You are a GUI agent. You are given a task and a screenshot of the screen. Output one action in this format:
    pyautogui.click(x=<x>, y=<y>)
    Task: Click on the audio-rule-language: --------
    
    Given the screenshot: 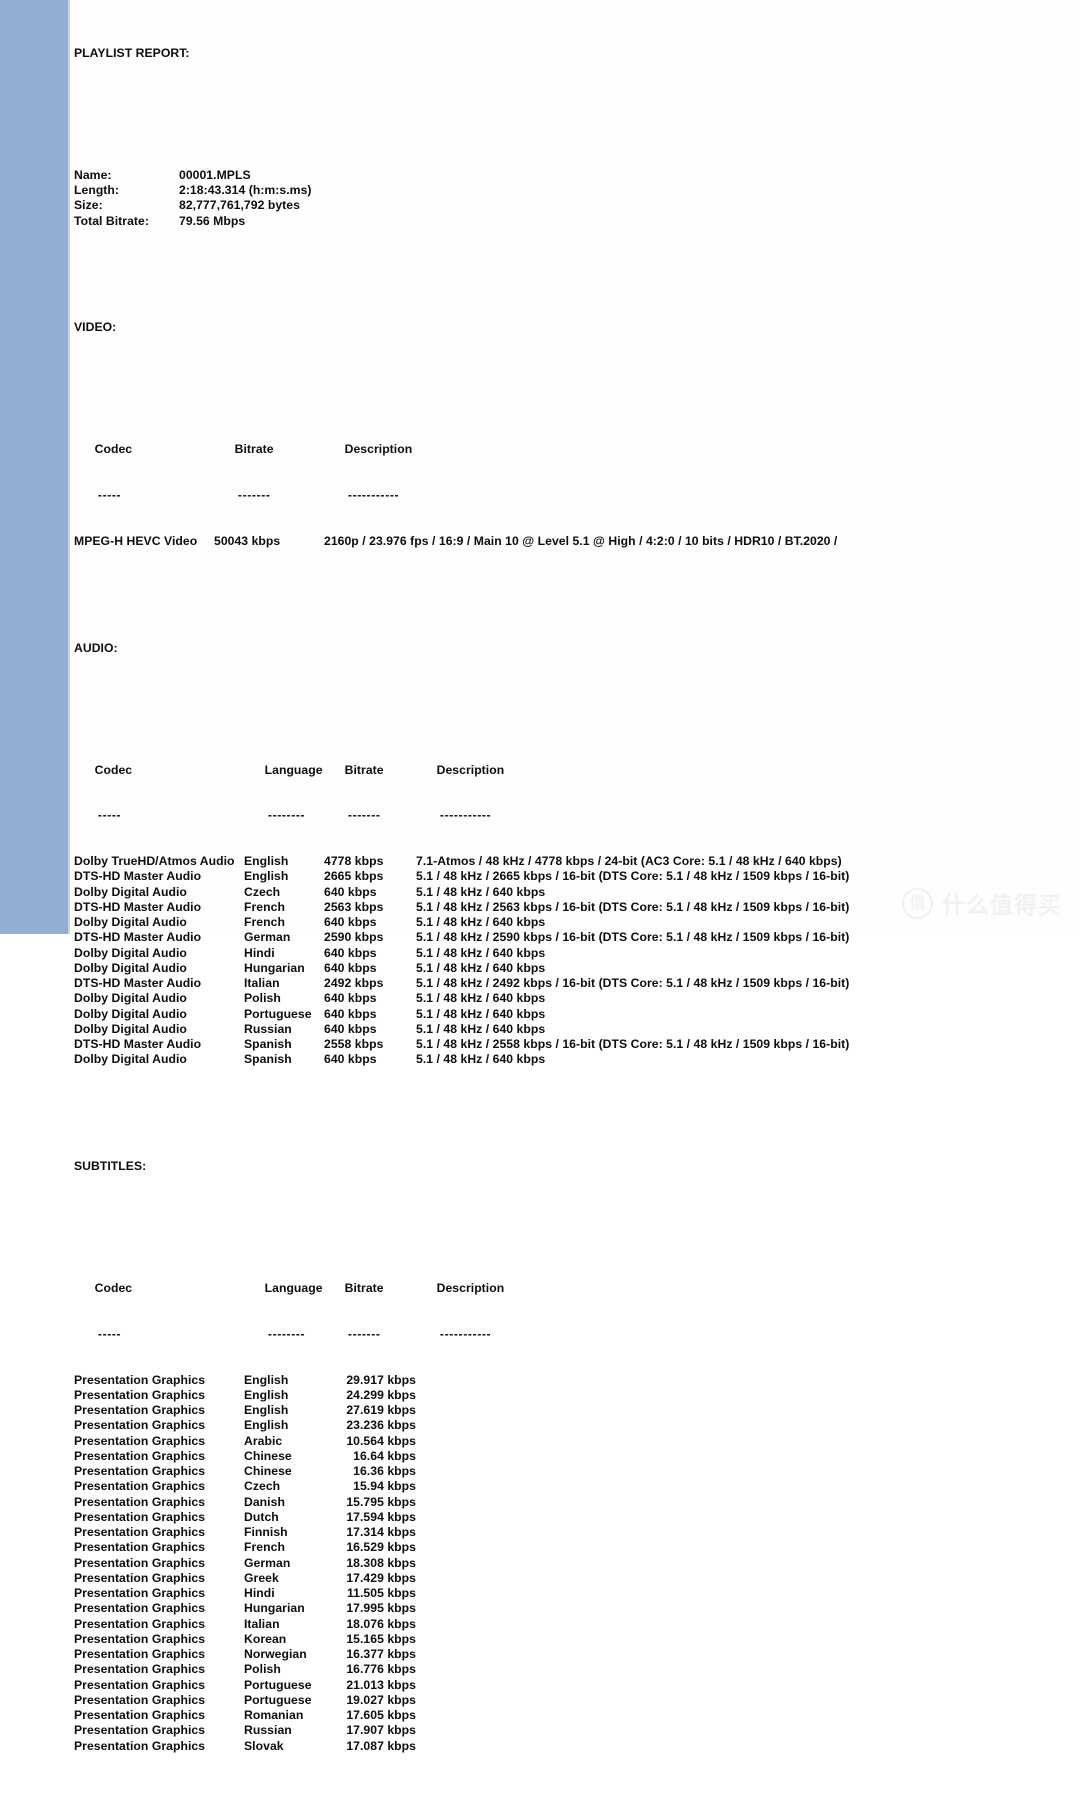 What is the action you would take?
    pyautogui.click(x=286, y=815)
    